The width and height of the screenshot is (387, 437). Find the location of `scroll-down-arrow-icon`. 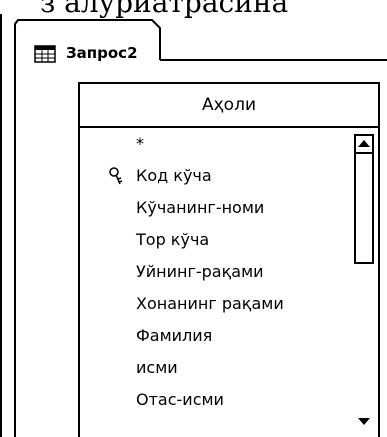

scroll-down-arrow-icon is located at coordinates (364, 421).